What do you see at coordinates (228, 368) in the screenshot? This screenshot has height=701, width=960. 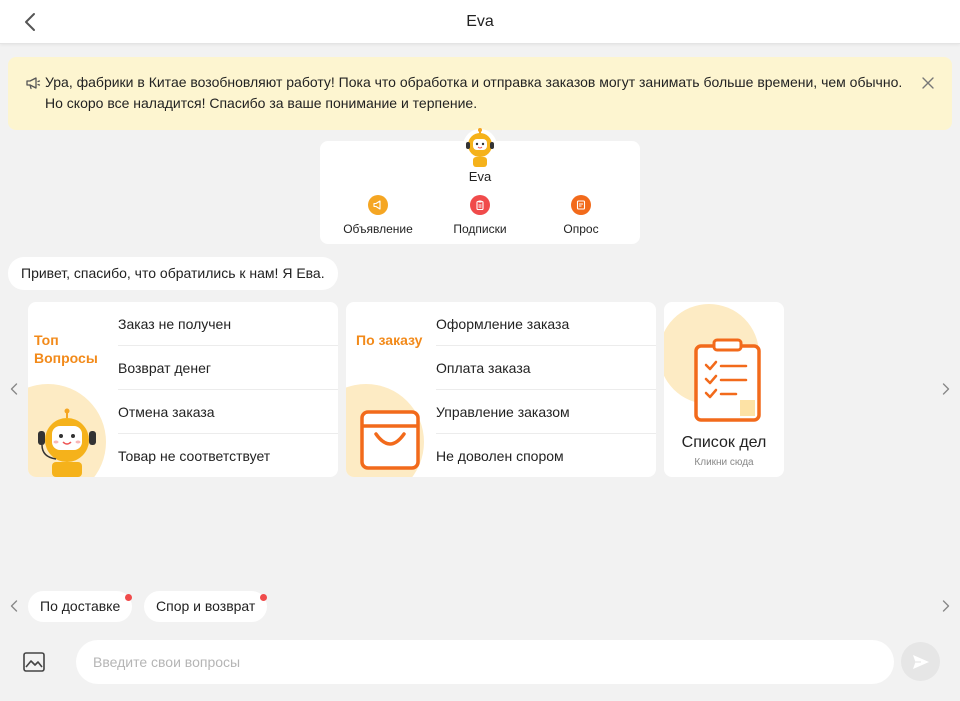 I see `list-item: Возврат денег` at bounding box center [228, 368].